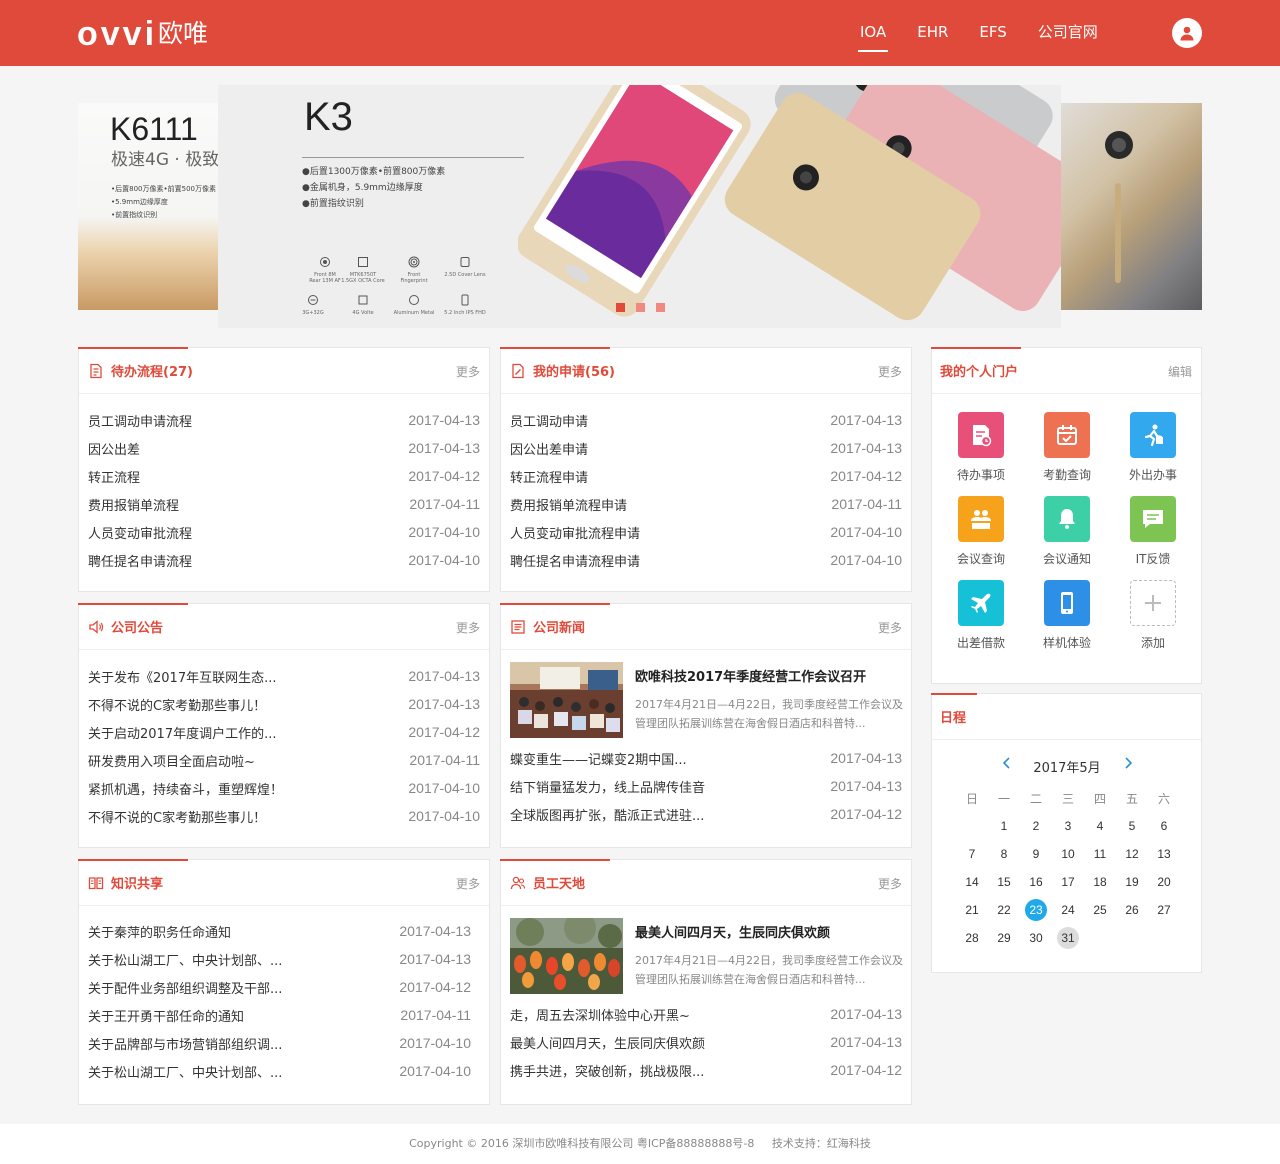 The height and width of the screenshot is (1164, 1280). What do you see at coordinates (134, 215) in the screenshot?
I see `slide-prev-feature-3: •前置指纹识别` at bounding box center [134, 215].